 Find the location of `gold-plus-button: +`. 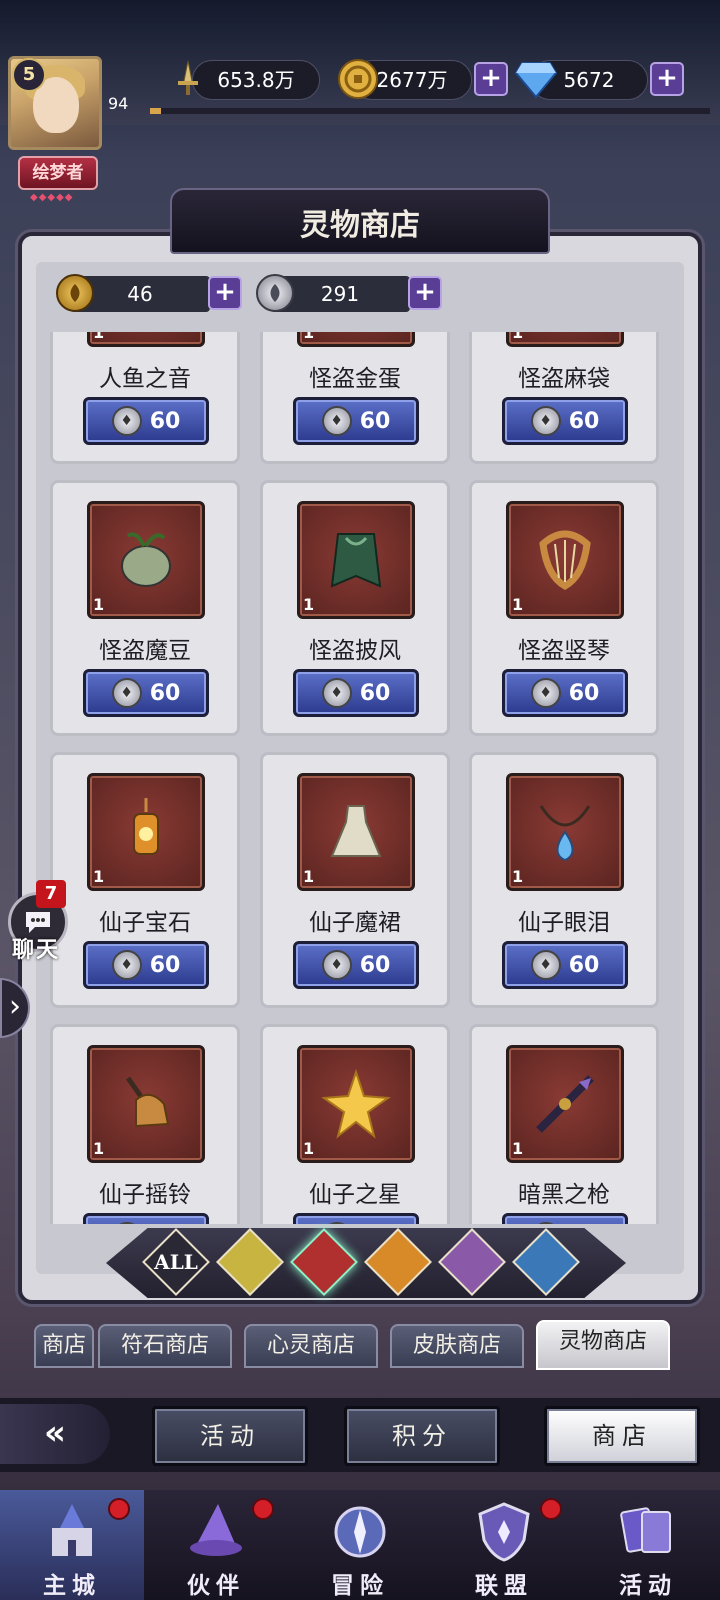

gold-plus-button: + is located at coordinates (491, 79).